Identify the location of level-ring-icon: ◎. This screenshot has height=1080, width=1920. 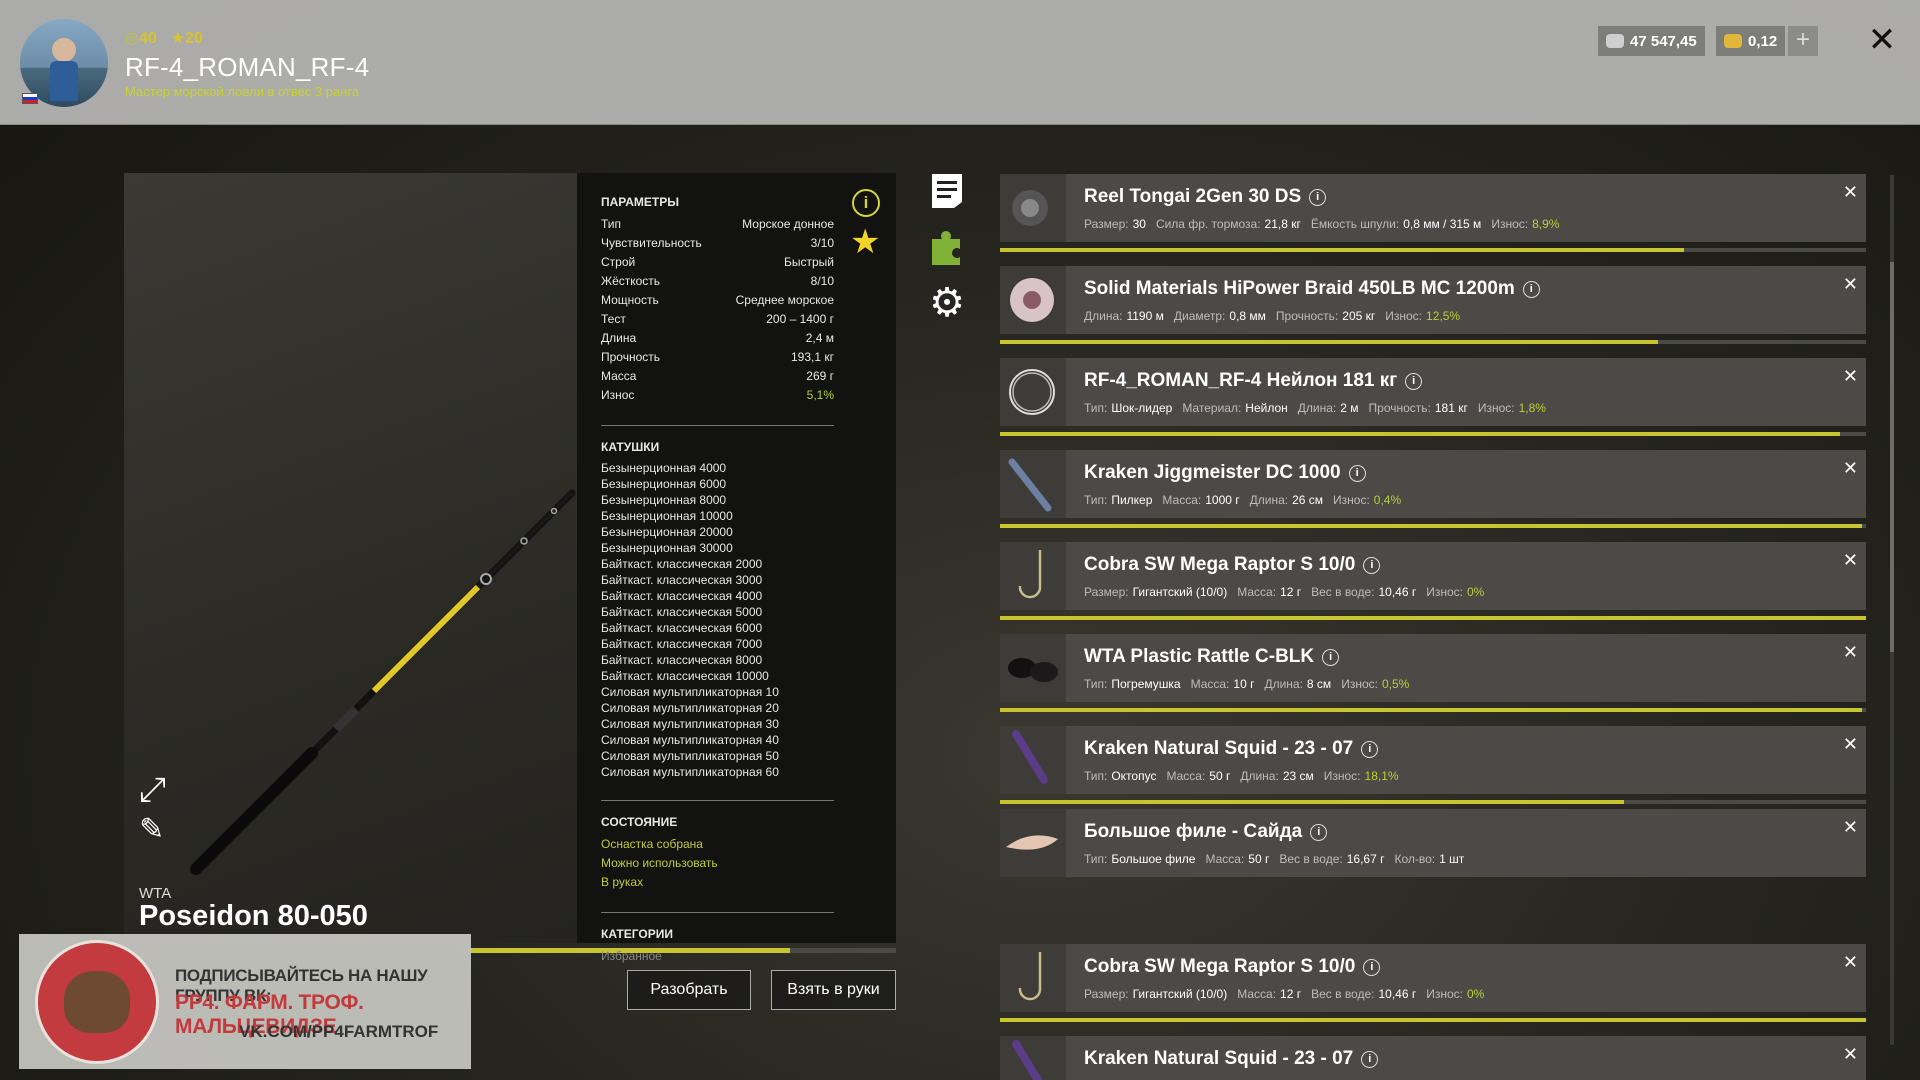
(132, 38).